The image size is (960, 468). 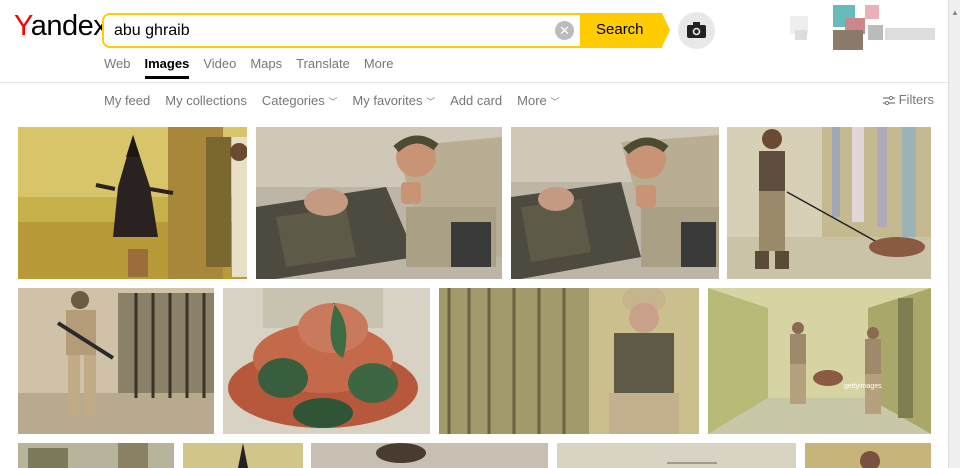 What do you see at coordinates (323, 67) in the screenshot?
I see `tab-translate: Translate` at bounding box center [323, 67].